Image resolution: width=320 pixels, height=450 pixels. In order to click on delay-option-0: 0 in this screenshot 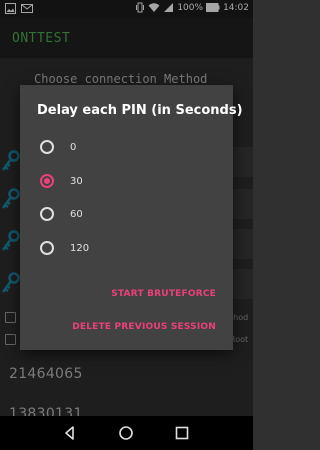, I will do `click(58, 147)`.